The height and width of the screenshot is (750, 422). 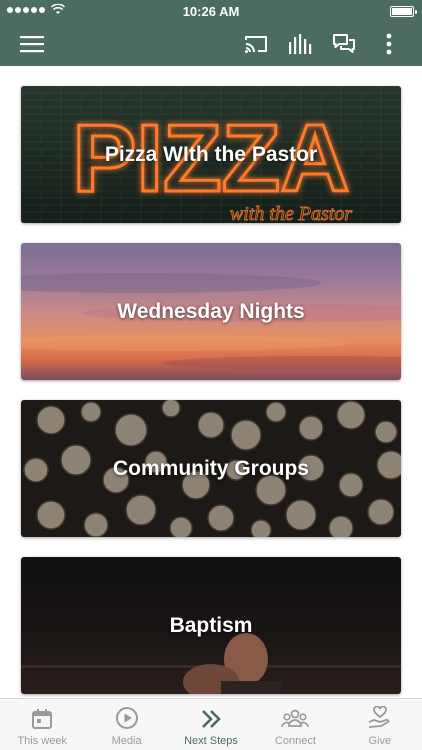 What do you see at coordinates (211, 741) in the screenshot?
I see `tab-label: Next Steps` at bounding box center [211, 741].